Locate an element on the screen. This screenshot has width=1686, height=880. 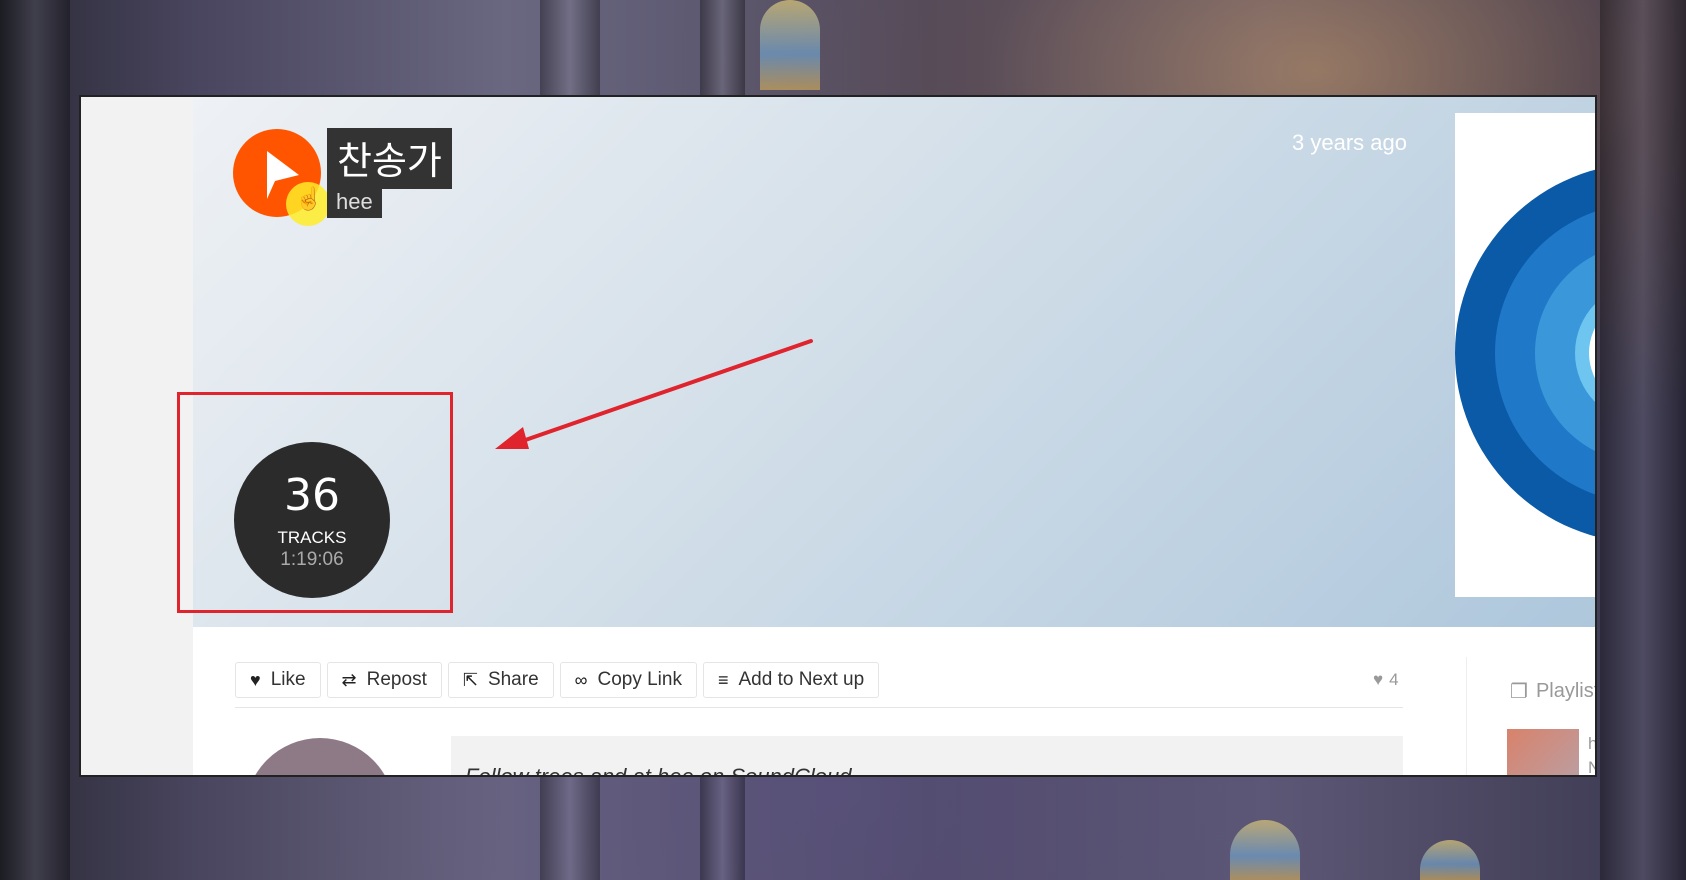
divider is located at coordinates (819, 707).